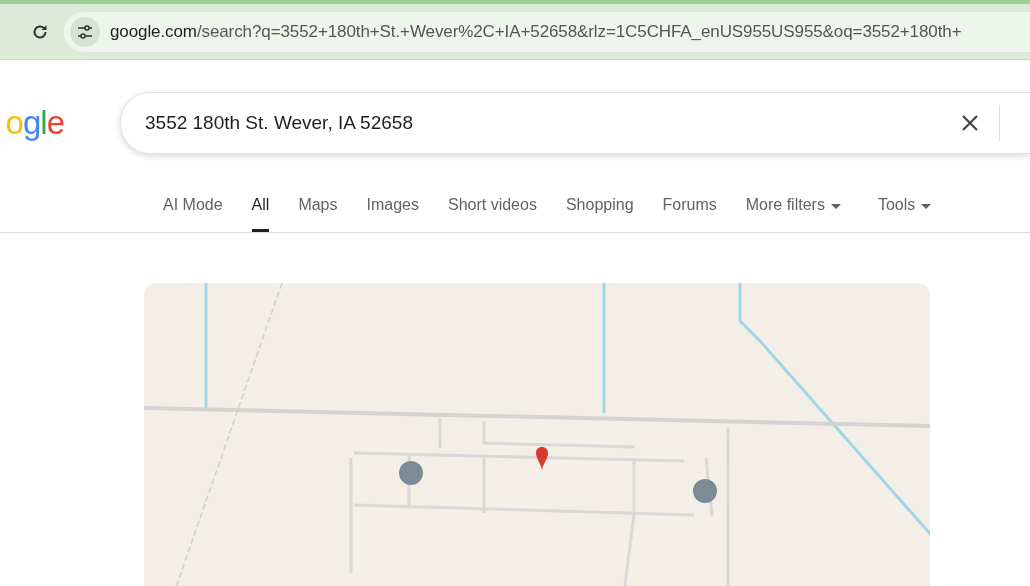 This screenshot has width=1030, height=586. I want to click on site-settings-icon, so click(85, 31).